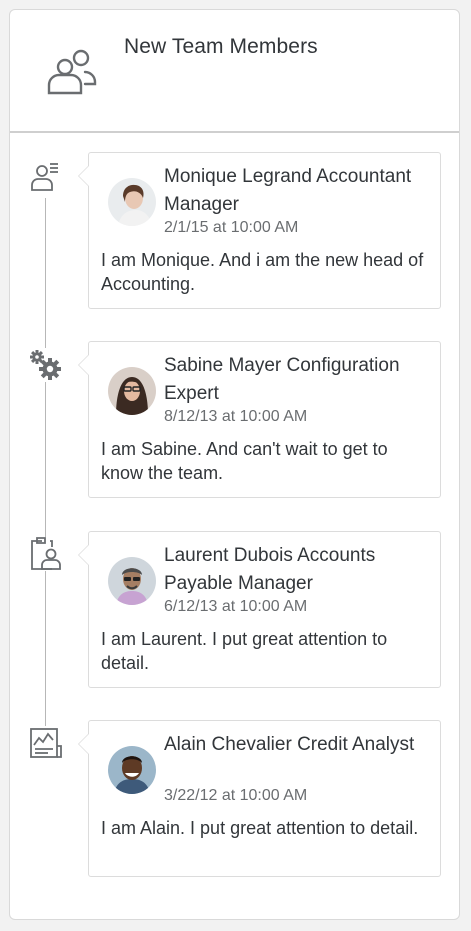 This screenshot has width=471, height=931. What do you see at coordinates (234, 71) in the screenshot?
I see `card-header: New Team Members` at bounding box center [234, 71].